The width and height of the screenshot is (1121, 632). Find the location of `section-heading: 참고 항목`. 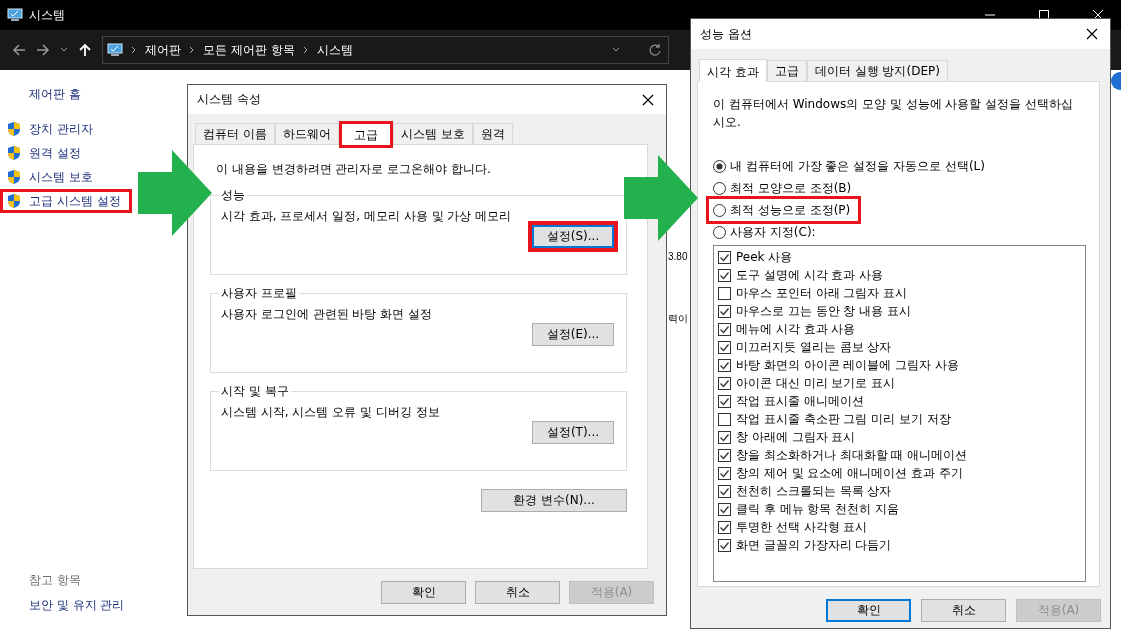

section-heading: 참고 항목 is located at coordinates (55, 580).